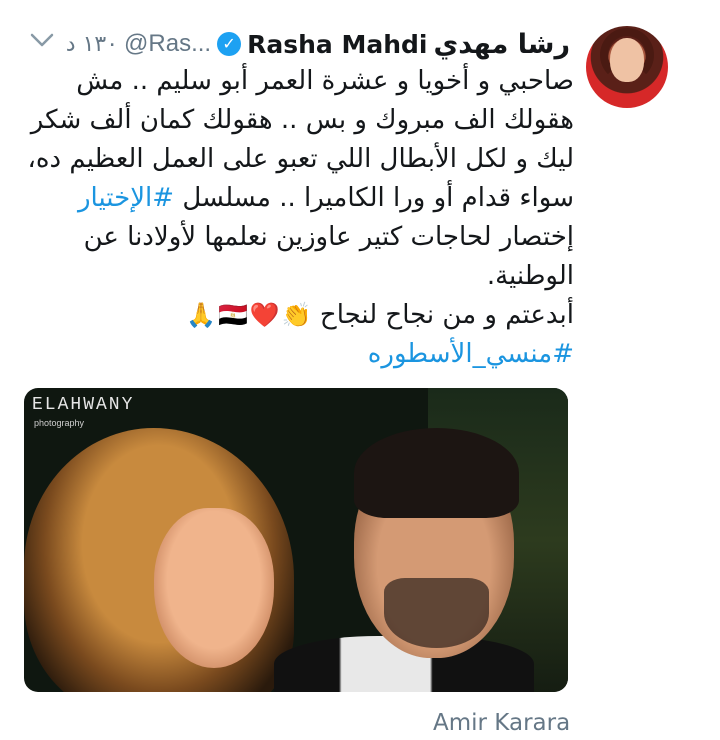  I want to click on photo-watermark: ELAHWANY, so click(83, 405).